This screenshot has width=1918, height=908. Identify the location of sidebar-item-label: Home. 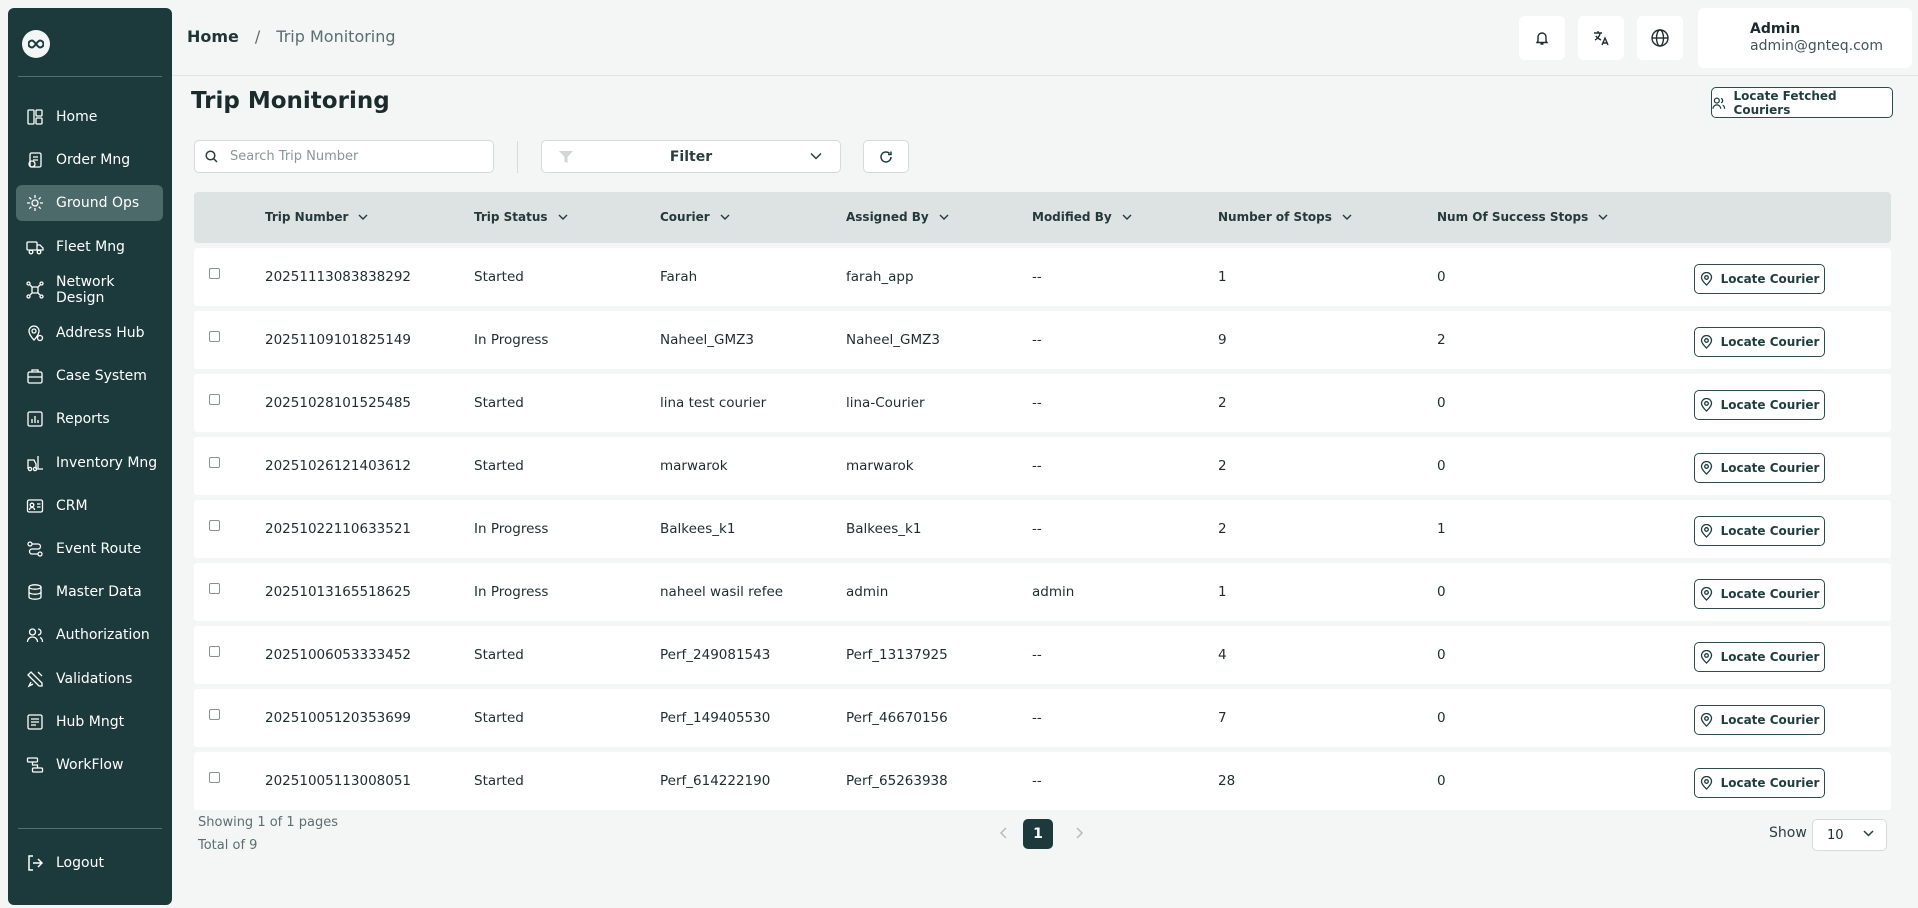
(77, 117).